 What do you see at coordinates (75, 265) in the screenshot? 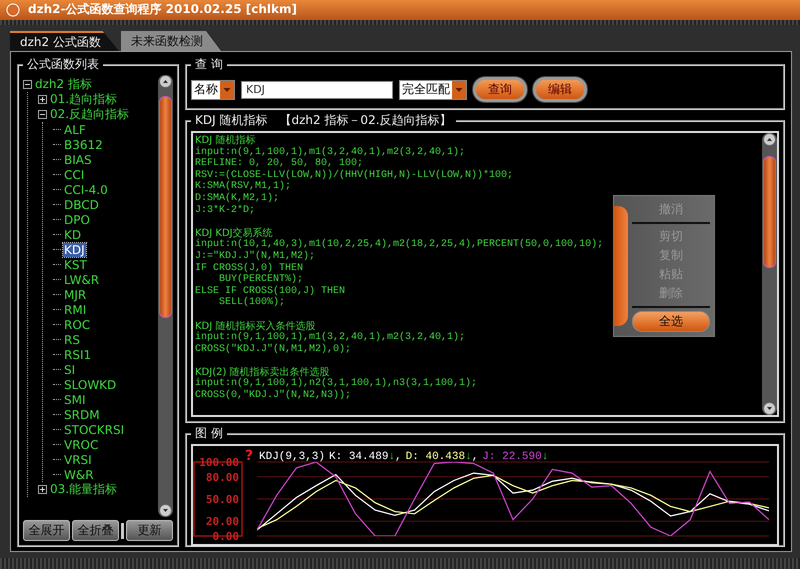
I see `tree-item: KST` at bounding box center [75, 265].